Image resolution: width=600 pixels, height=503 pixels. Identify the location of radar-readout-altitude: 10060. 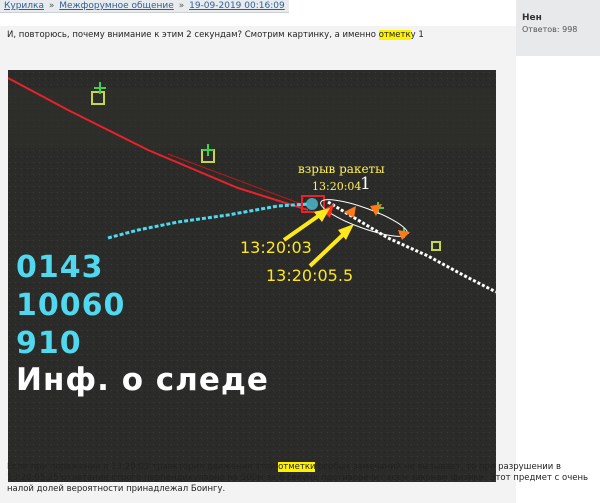
(71, 305).